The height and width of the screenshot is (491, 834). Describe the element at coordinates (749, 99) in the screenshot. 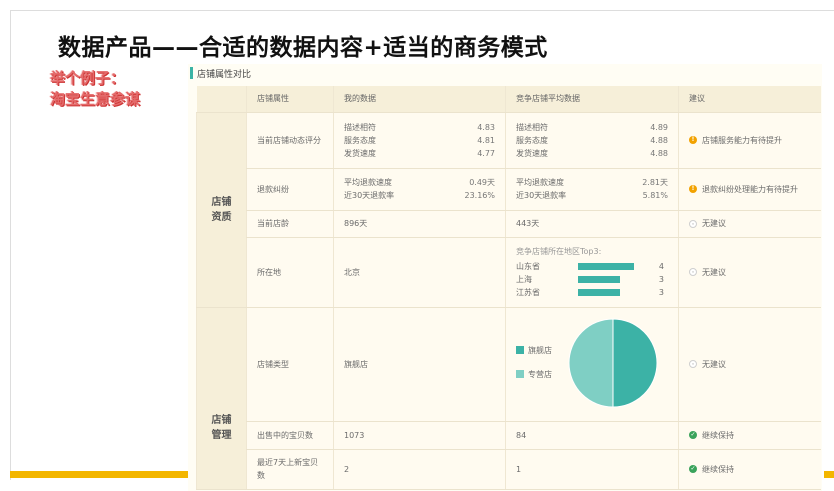

I see `column-header: 建议` at that location.